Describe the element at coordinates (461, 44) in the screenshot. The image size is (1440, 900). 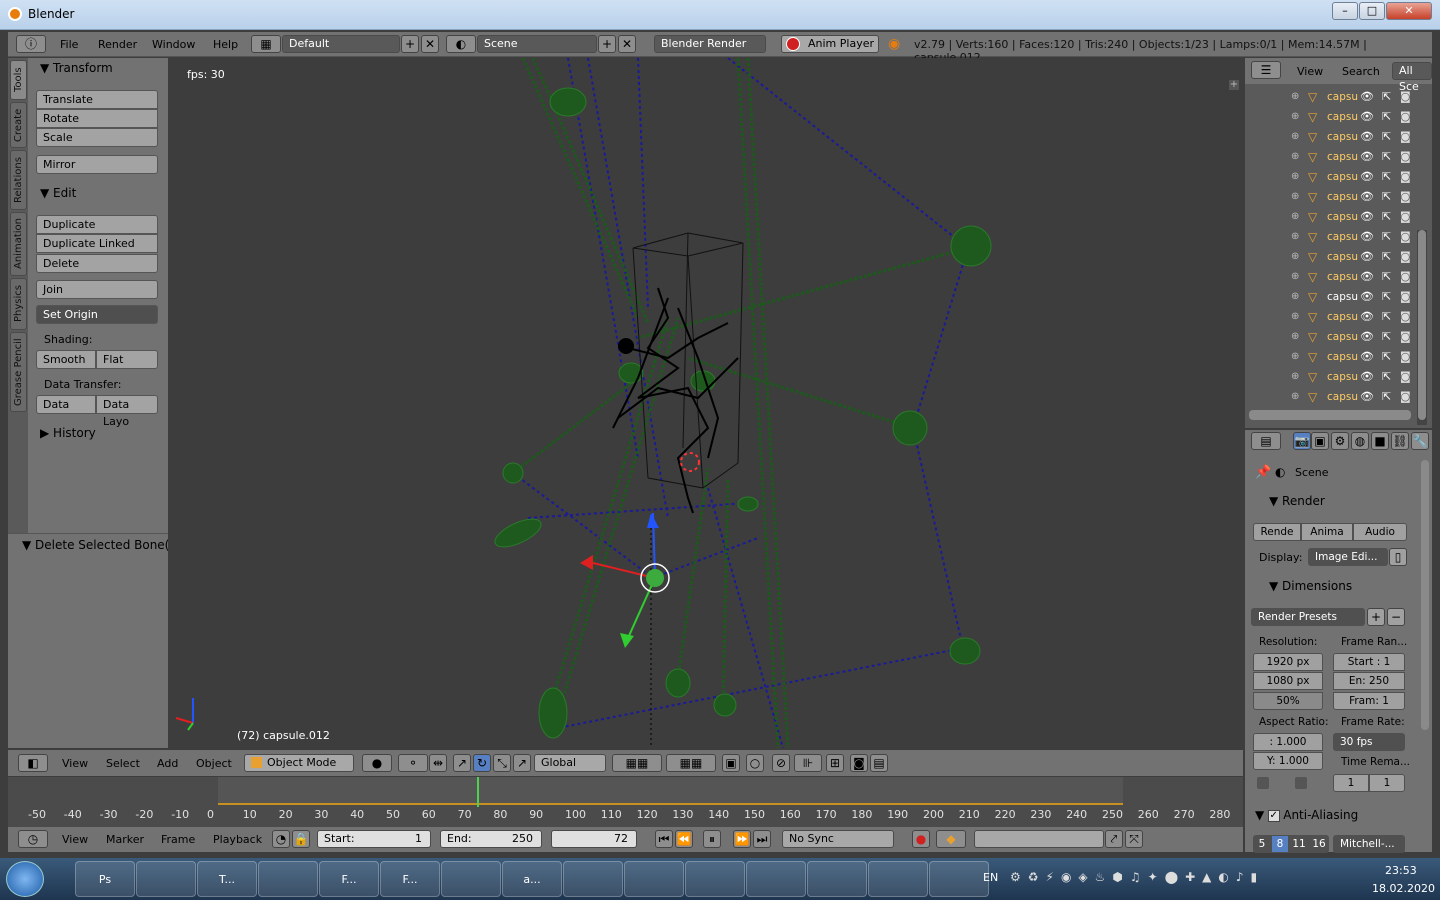
I see `scene-icon: ◐` at that location.